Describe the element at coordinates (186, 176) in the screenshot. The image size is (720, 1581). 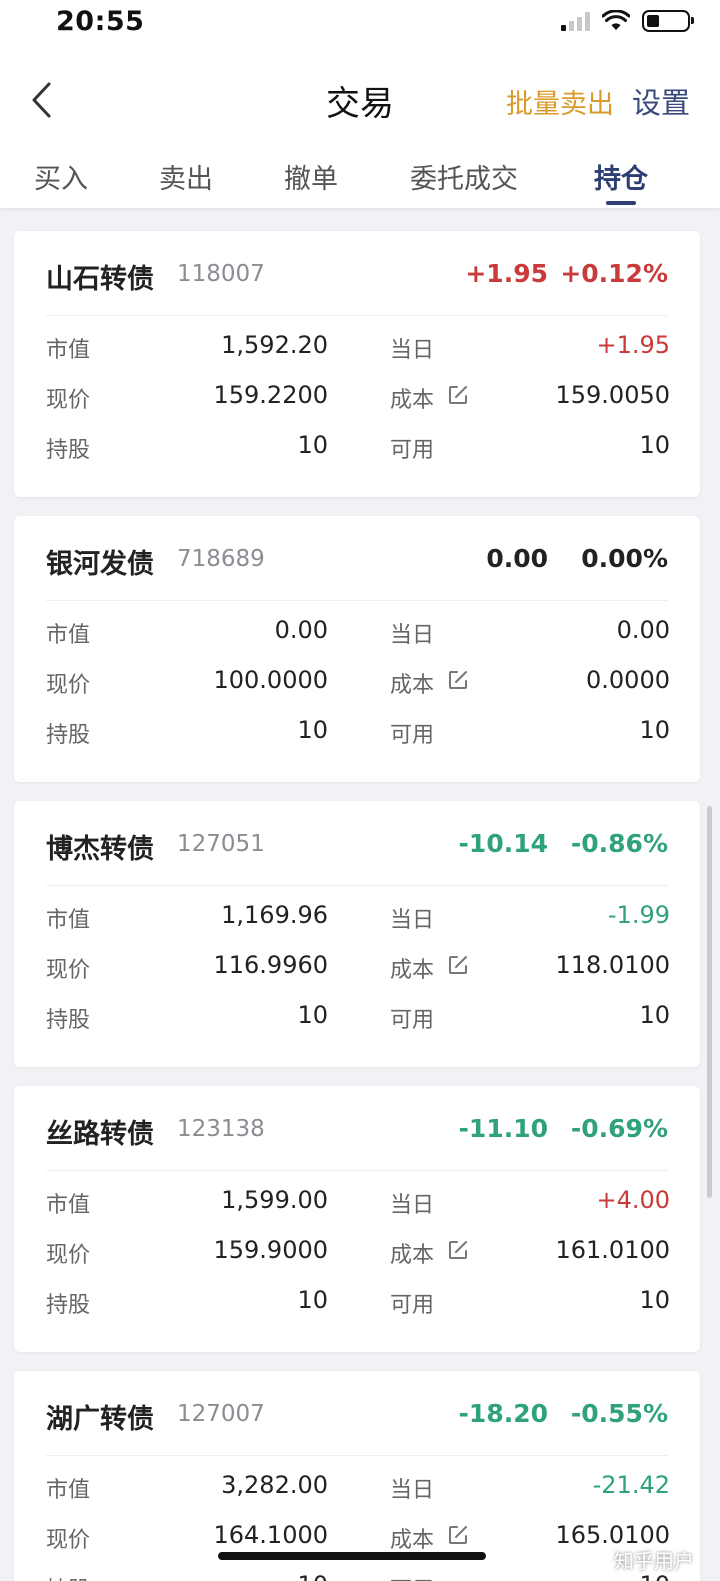
I see `tab-sell: 卖出` at that location.